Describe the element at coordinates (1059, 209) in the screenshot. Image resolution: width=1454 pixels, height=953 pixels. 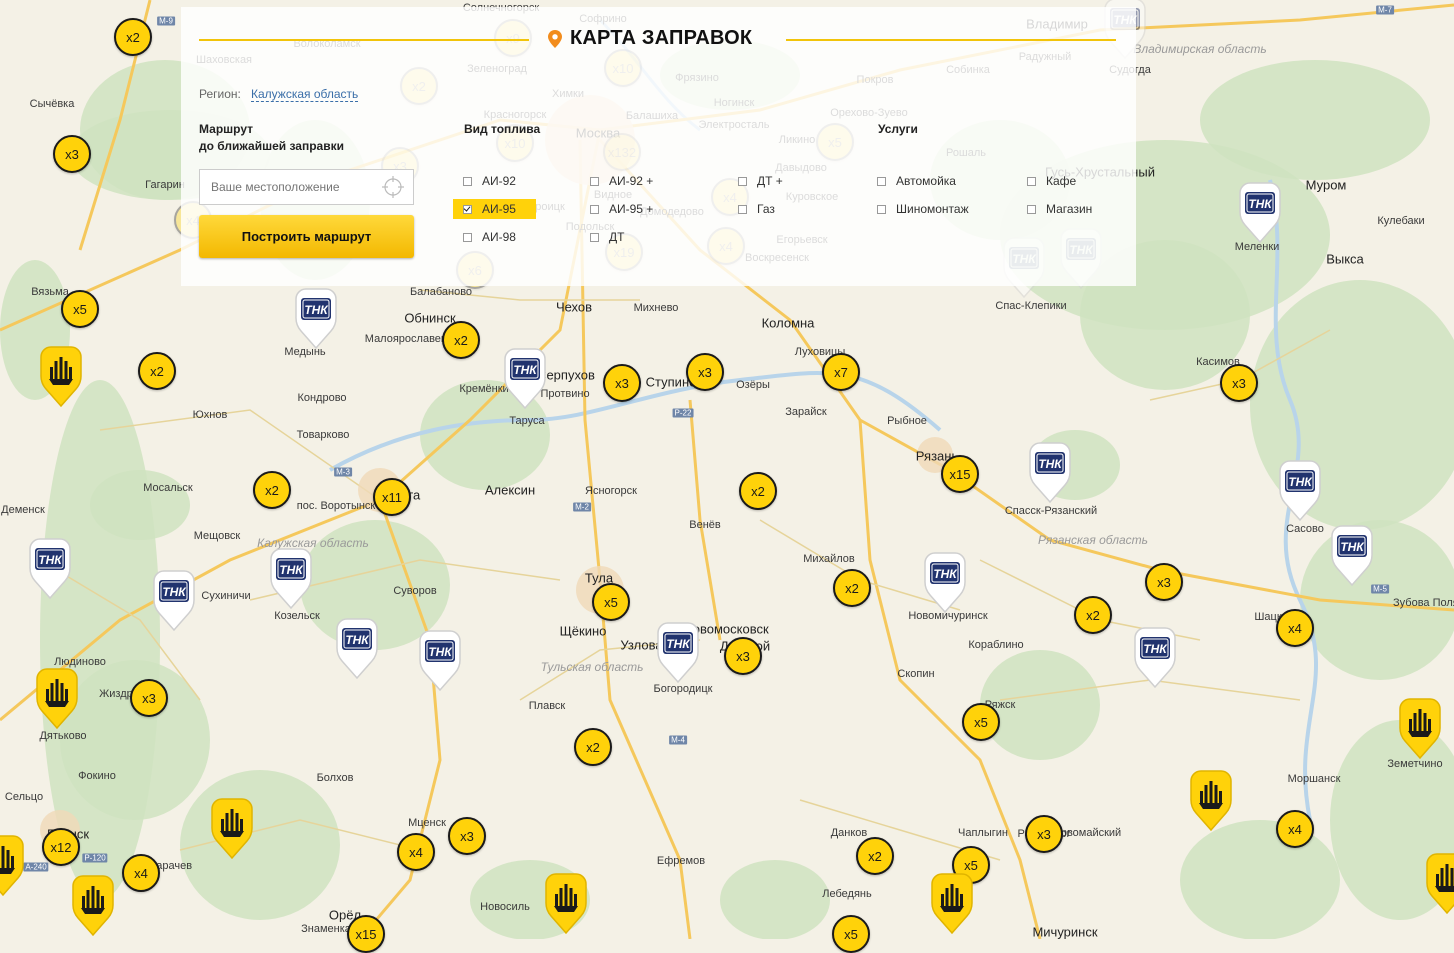
I see `service-option: Магазин` at that location.